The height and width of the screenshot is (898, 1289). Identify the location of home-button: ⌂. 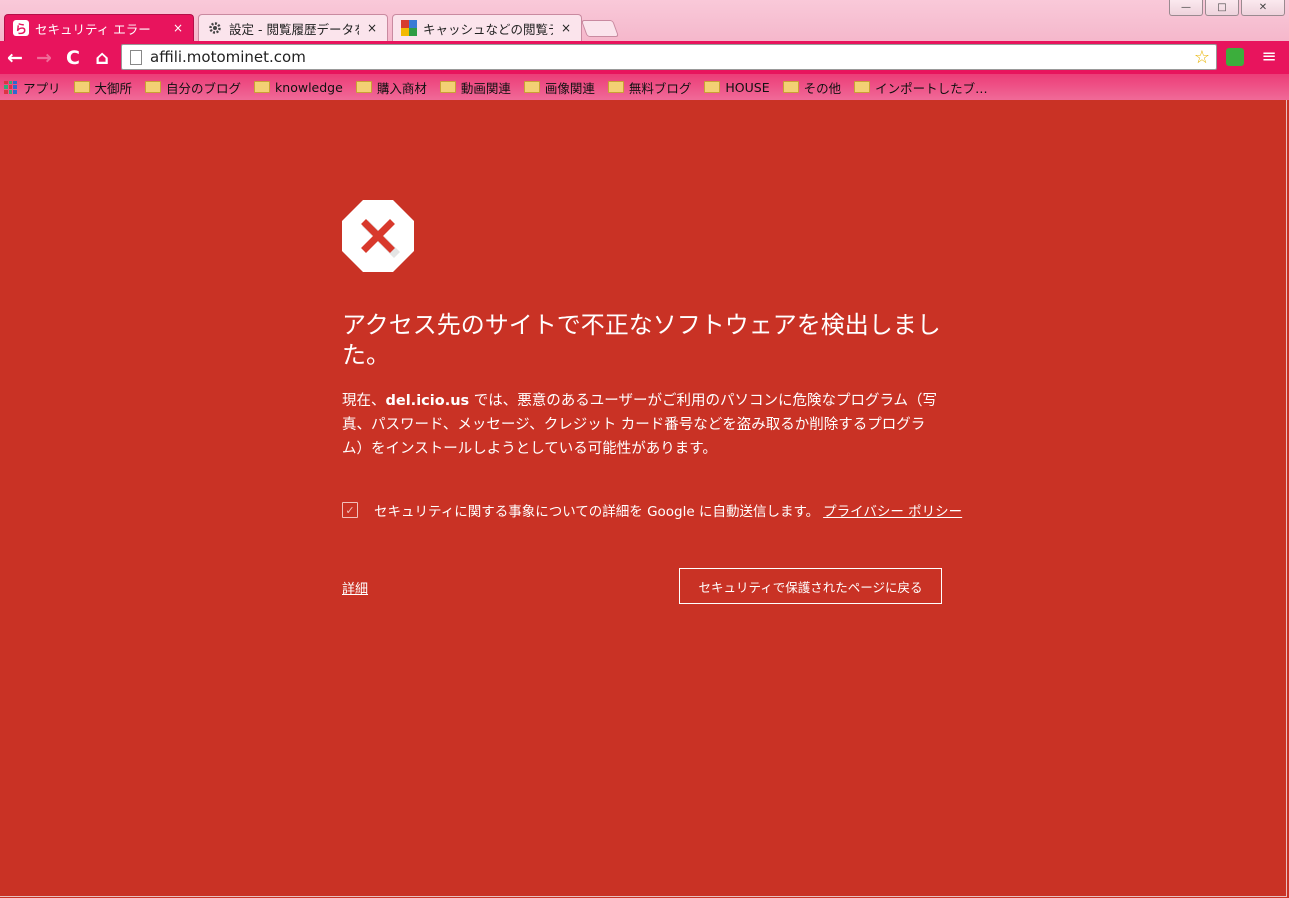
(102, 58).